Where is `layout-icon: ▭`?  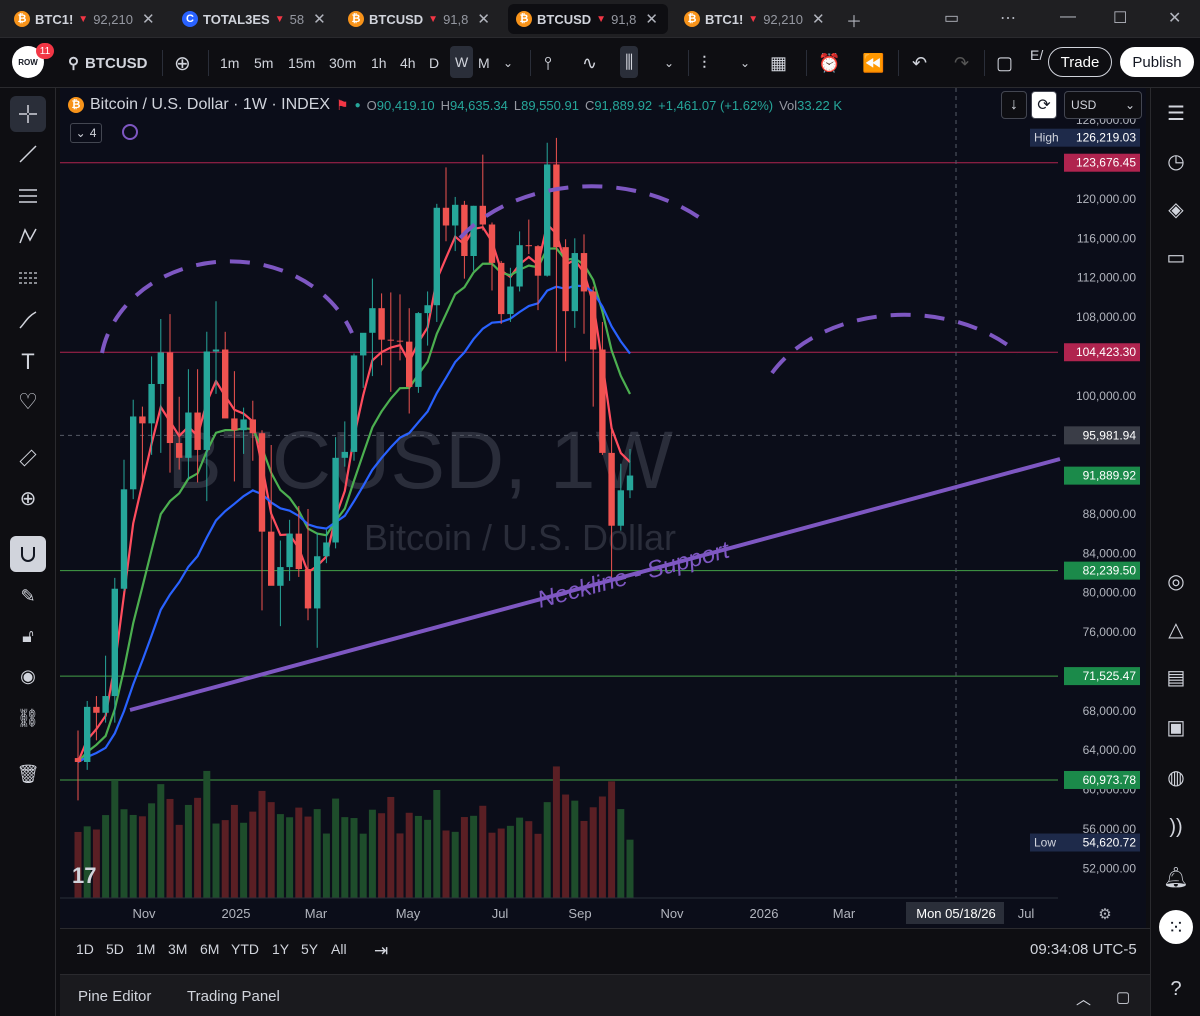 layout-icon: ▭ is located at coordinates (951, 18).